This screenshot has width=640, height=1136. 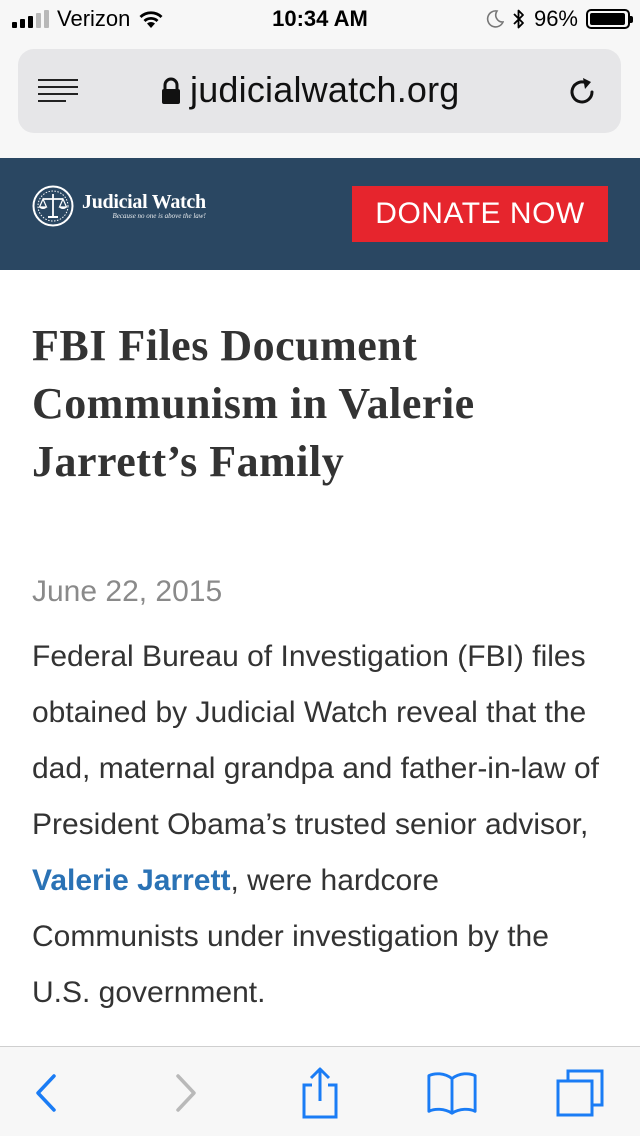 I want to click on battery-level, so click(x=607, y=19).